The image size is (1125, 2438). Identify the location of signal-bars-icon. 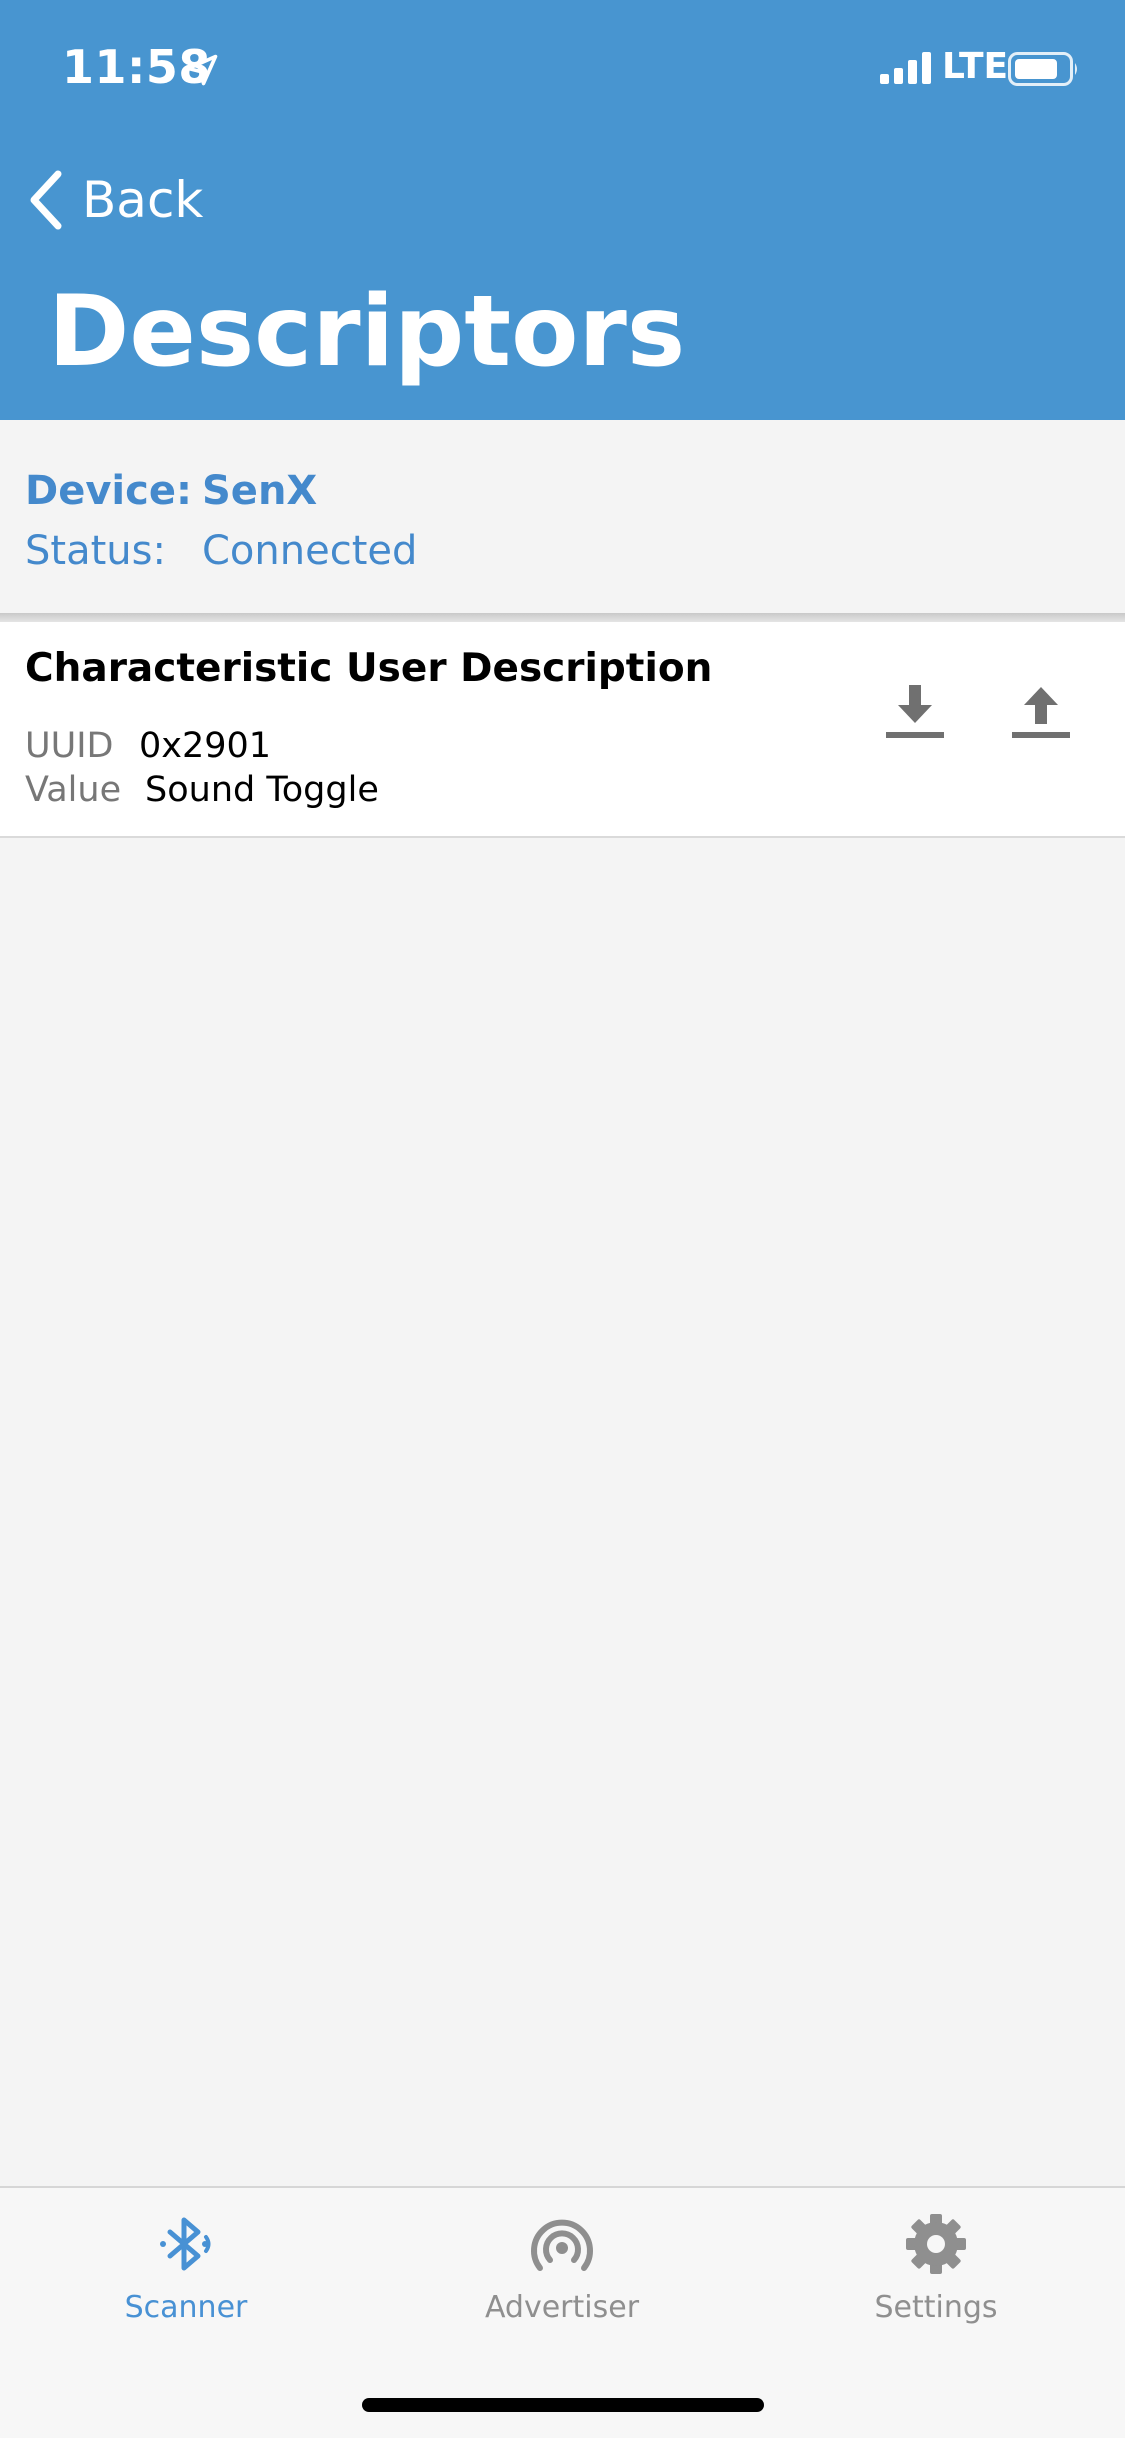
(905, 68).